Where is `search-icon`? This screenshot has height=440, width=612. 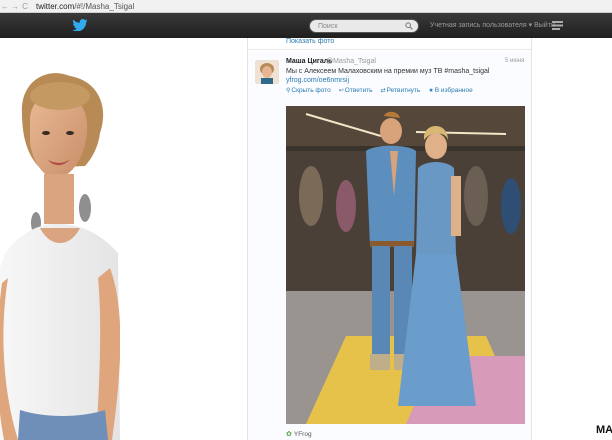 search-icon is located at coordinates (409, 26).